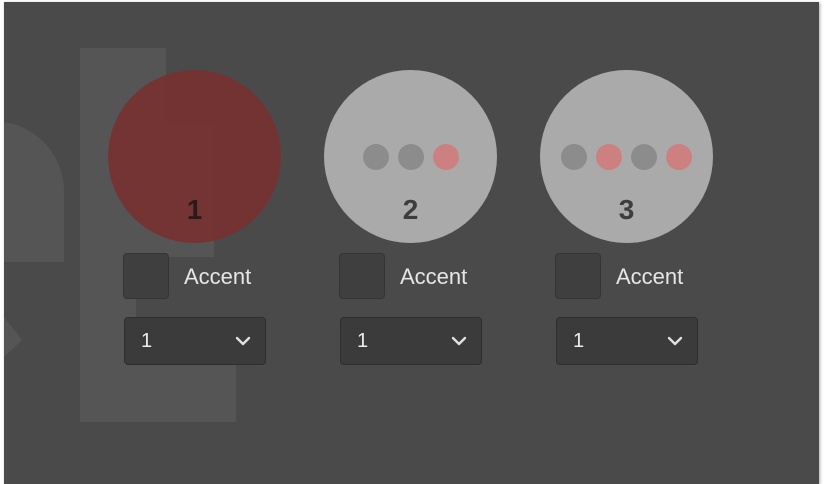 The image size is (825, 484). I want to click on slot-number: 1, so click(194, 209).